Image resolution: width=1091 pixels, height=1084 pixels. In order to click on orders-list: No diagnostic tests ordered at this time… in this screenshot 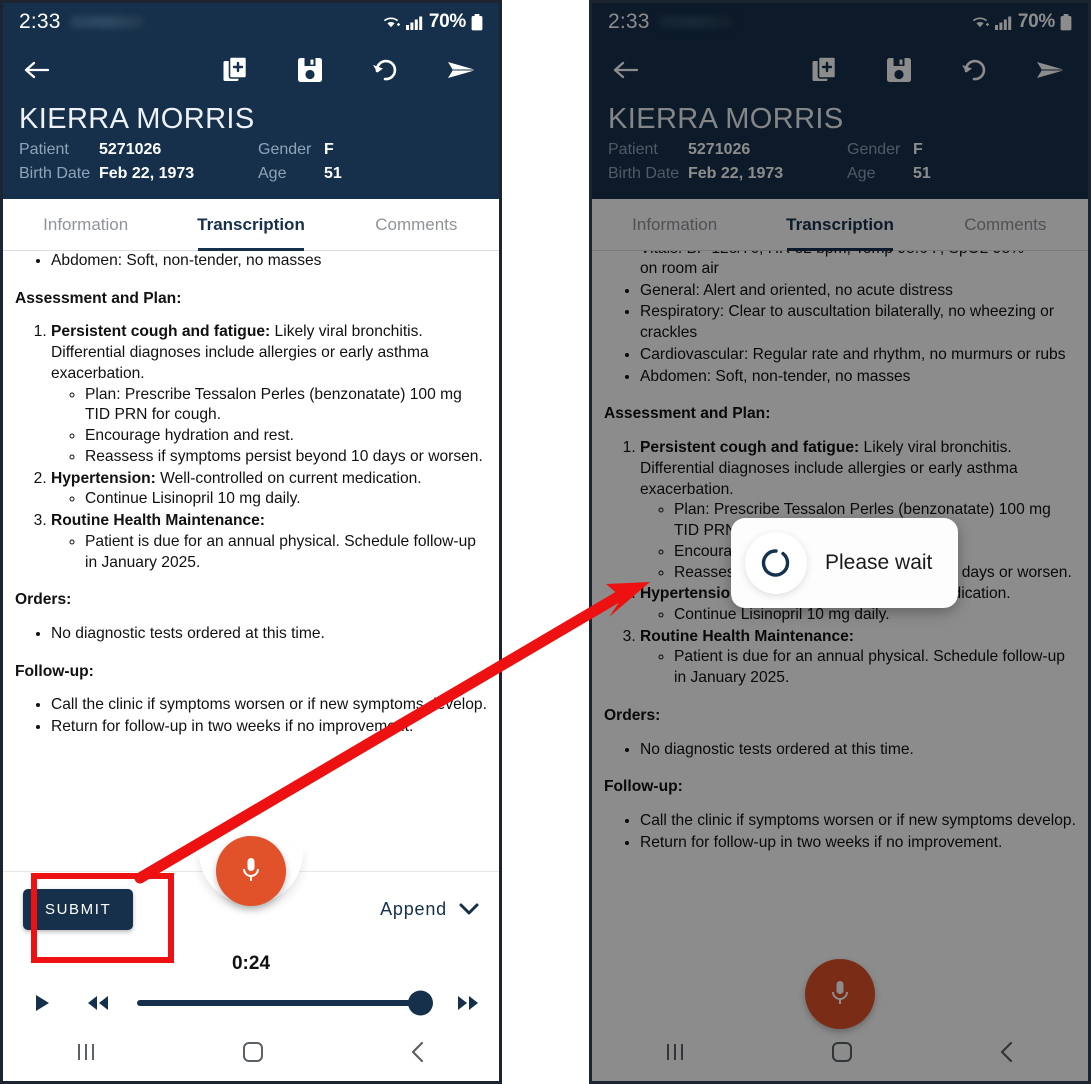, I will do `click(251, 634)`.